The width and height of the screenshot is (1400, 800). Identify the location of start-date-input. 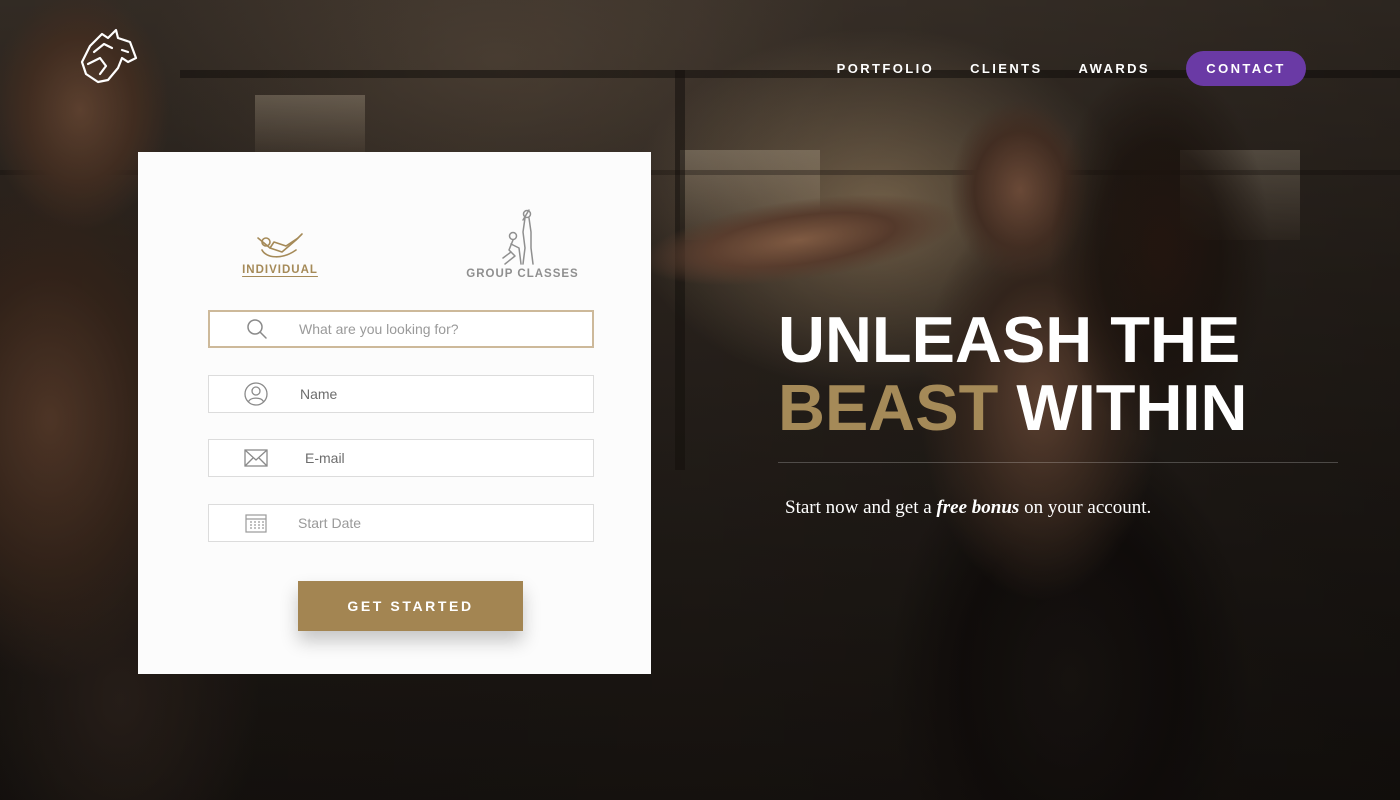
(433, 523).